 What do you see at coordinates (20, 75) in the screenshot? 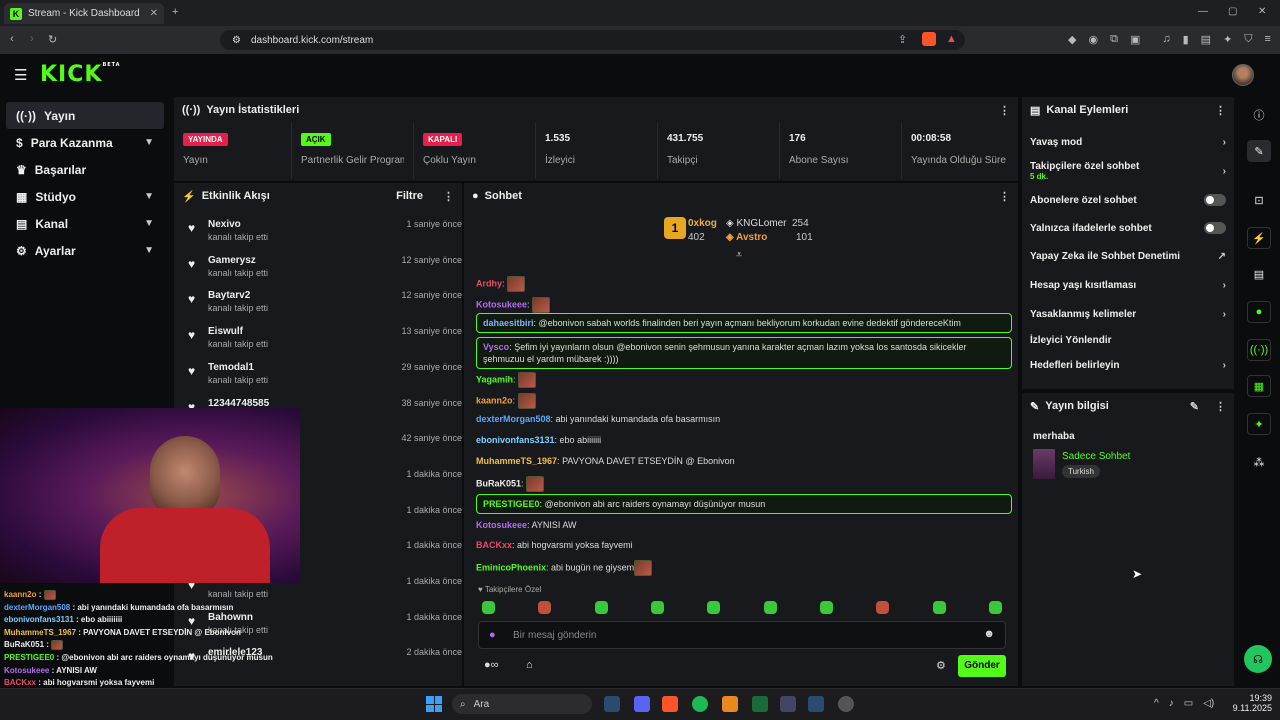
I see `hamburger-menu-icon: ☰` at bounding box center [20, 75].